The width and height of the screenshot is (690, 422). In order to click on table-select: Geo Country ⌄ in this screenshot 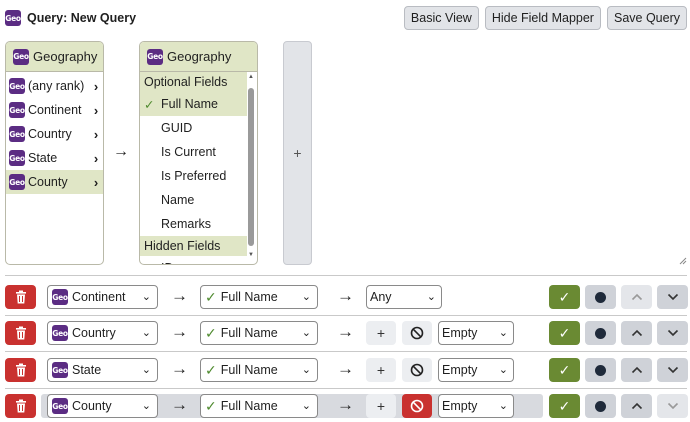, I will do `click(102, 333)`.